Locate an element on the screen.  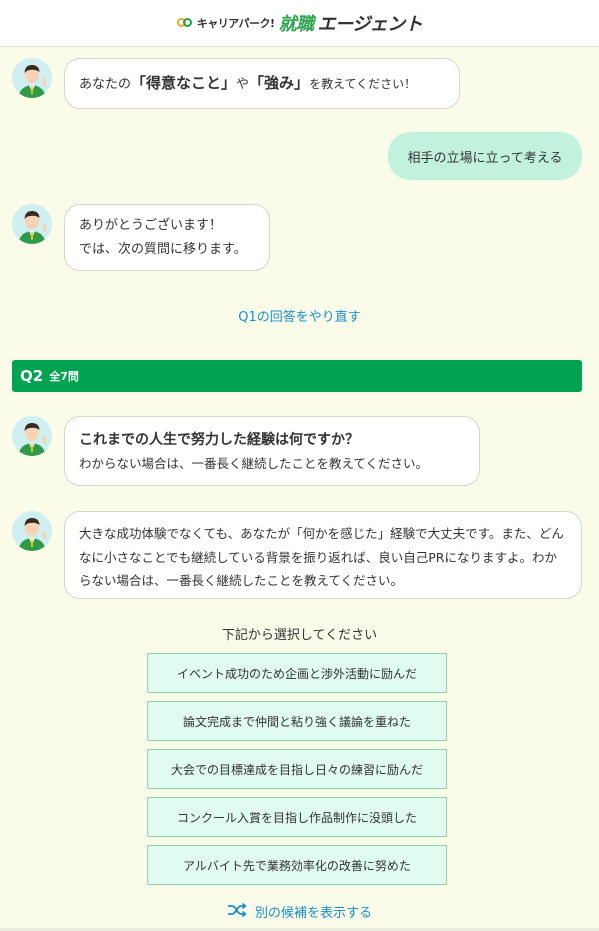
logo-brand-dark: エージェント is located at coordinates (370, 24).